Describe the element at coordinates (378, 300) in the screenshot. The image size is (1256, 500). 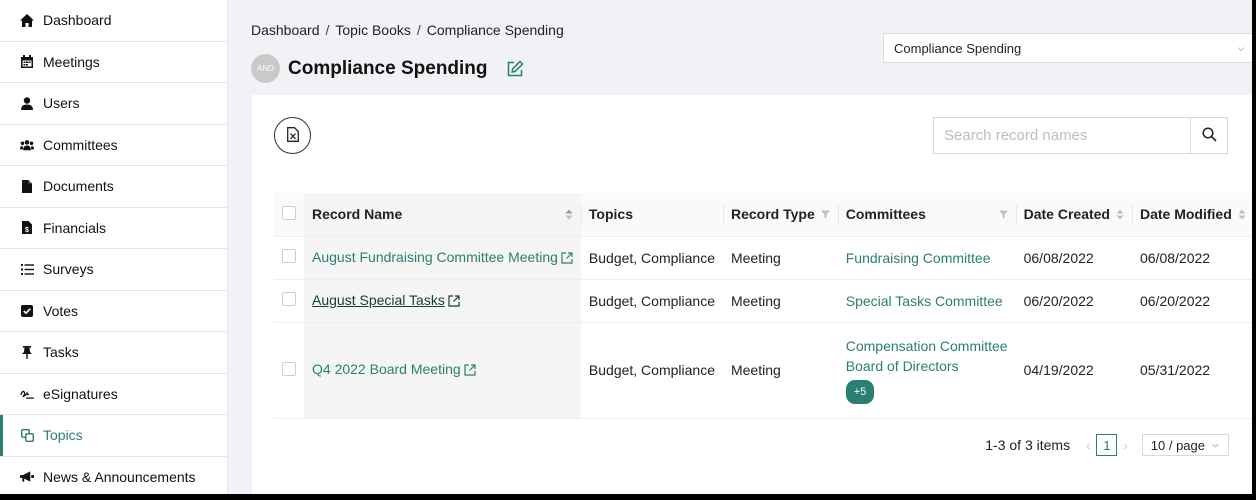
I see `record-name-link: August Special Tasks` at that location.